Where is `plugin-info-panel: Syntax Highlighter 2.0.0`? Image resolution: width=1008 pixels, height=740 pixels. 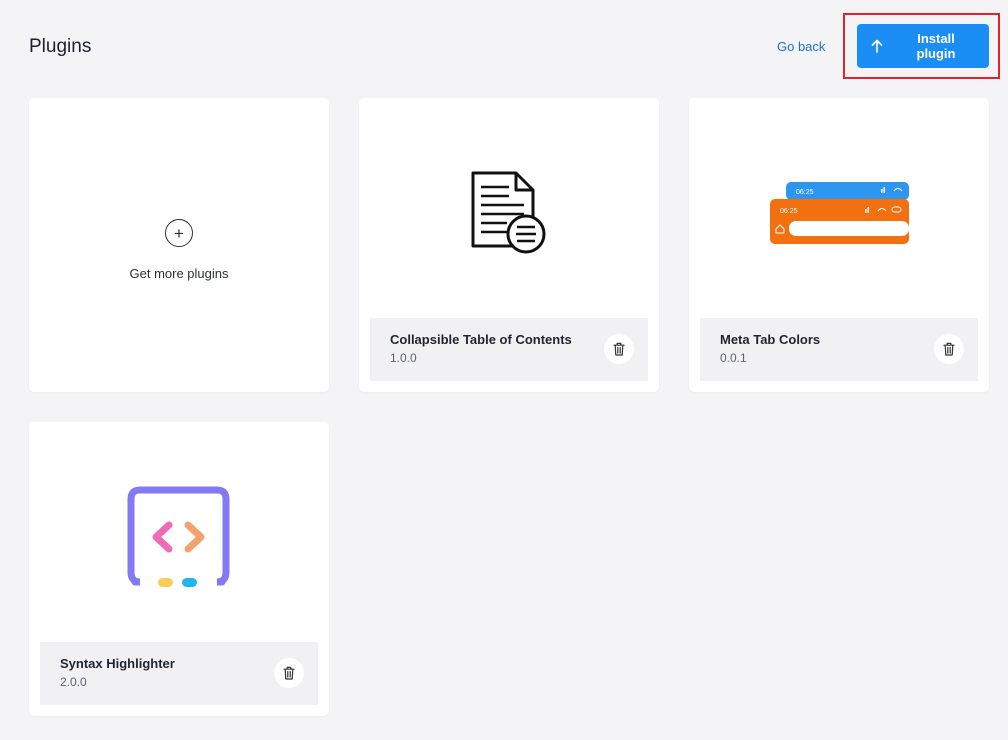 plugin-info-panel: Syntax Highlighter 2.0.0 is located at coordinates (179, 673).